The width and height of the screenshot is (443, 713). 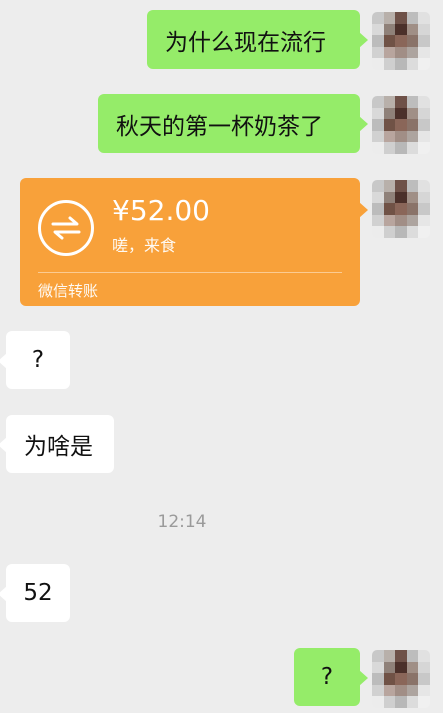 I want to click on sent-message-bubble: ?, so click(x=331, y=677).